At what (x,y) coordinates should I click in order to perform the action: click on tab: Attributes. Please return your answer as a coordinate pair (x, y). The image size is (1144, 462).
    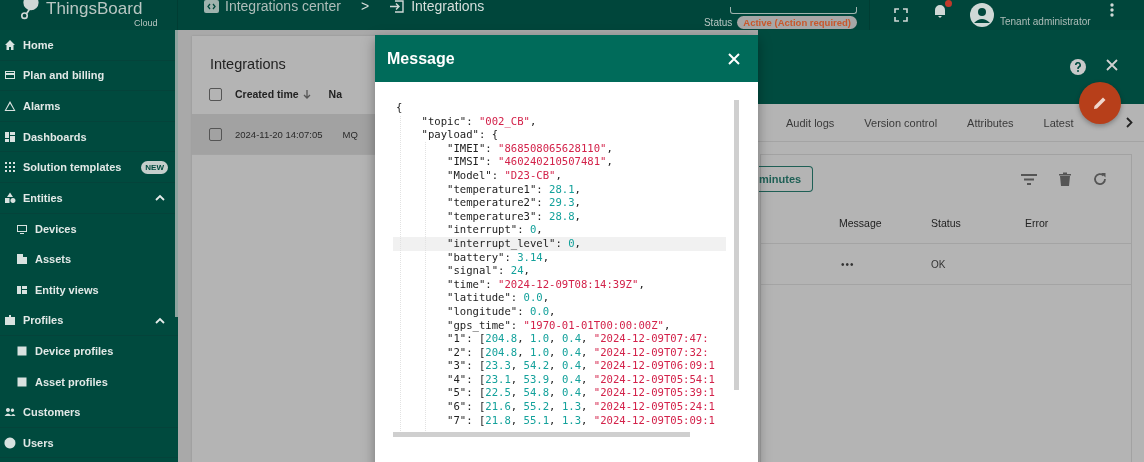
    Looking at the image, I should click on (990, 122).